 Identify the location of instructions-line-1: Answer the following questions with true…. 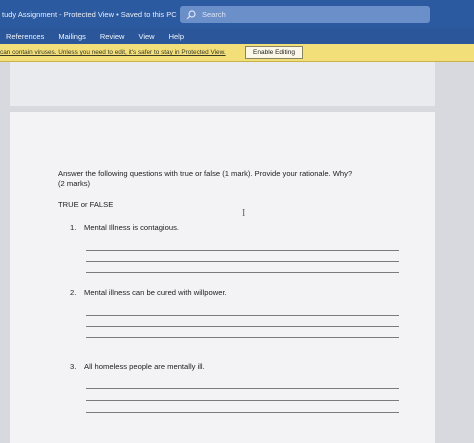
(205, 173).